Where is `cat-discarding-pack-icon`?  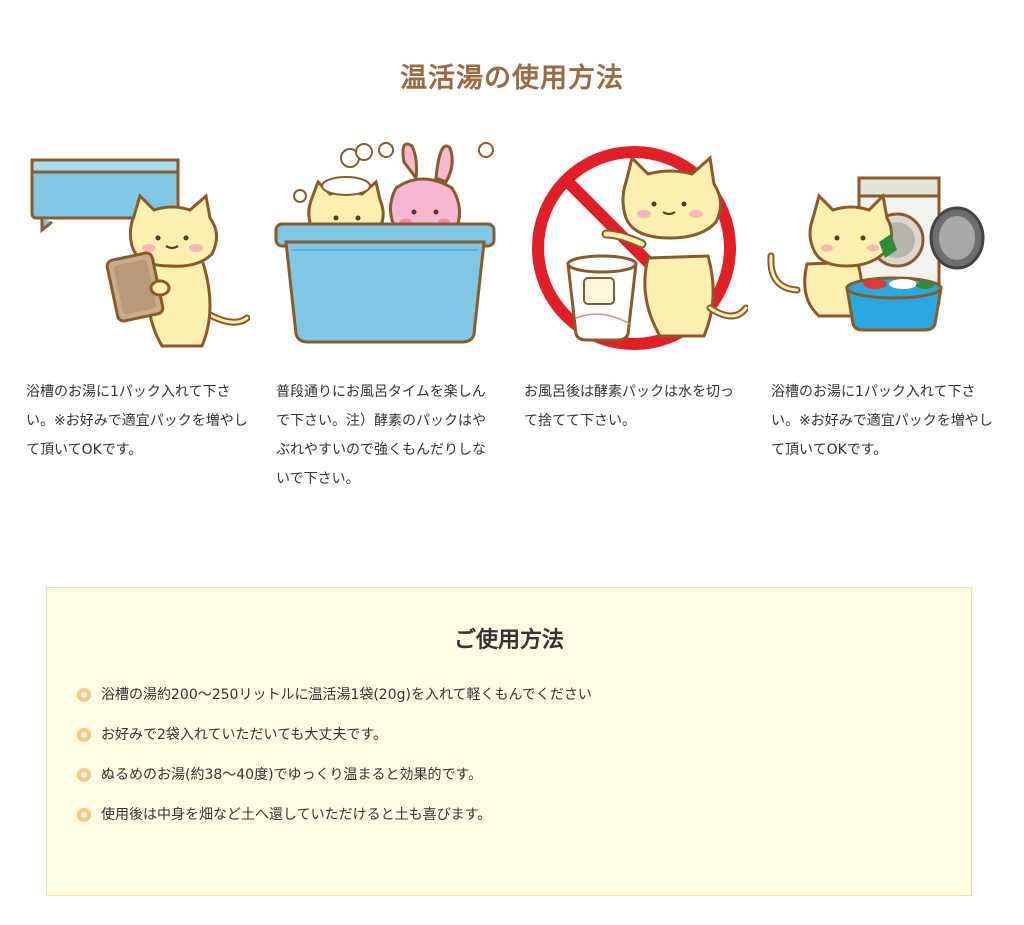
cat-discarding-pack-icon is located at coordinates (640, 248).